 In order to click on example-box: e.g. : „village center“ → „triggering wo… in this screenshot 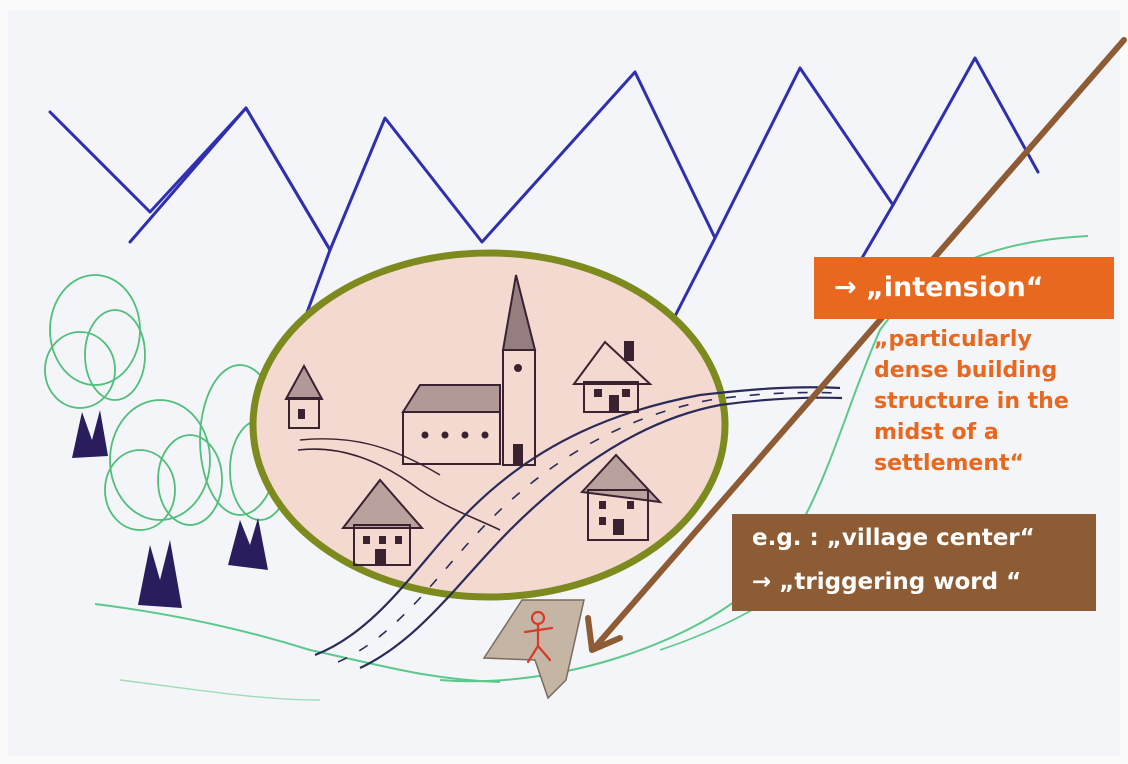, I will do `click(914, 562)`.